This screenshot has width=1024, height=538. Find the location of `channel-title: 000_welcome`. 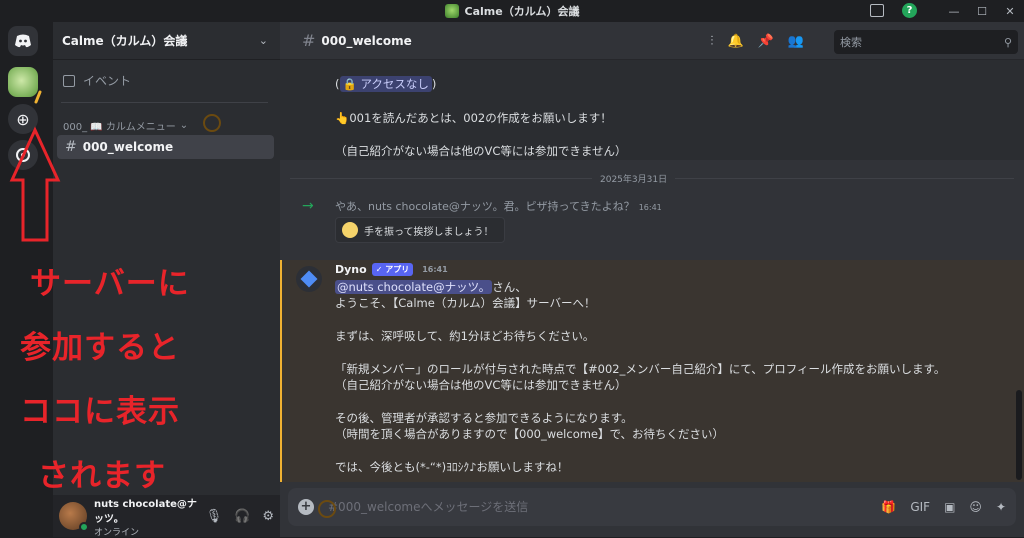

channel-title: 000_welcome is located at coordinates (366, 40).